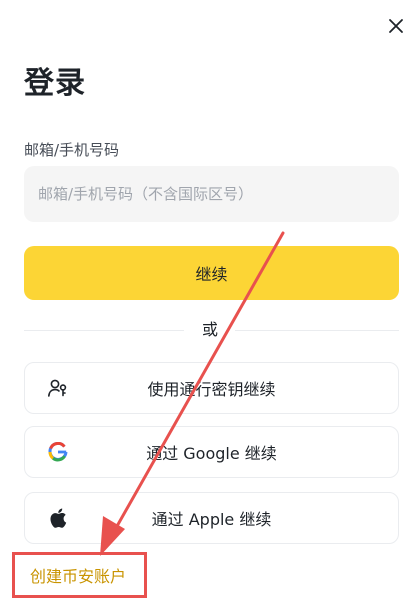  What do you see at coordinates (104, 330) in the screenshot?
I see `divider-line-left` at bounding box center [104, 330].